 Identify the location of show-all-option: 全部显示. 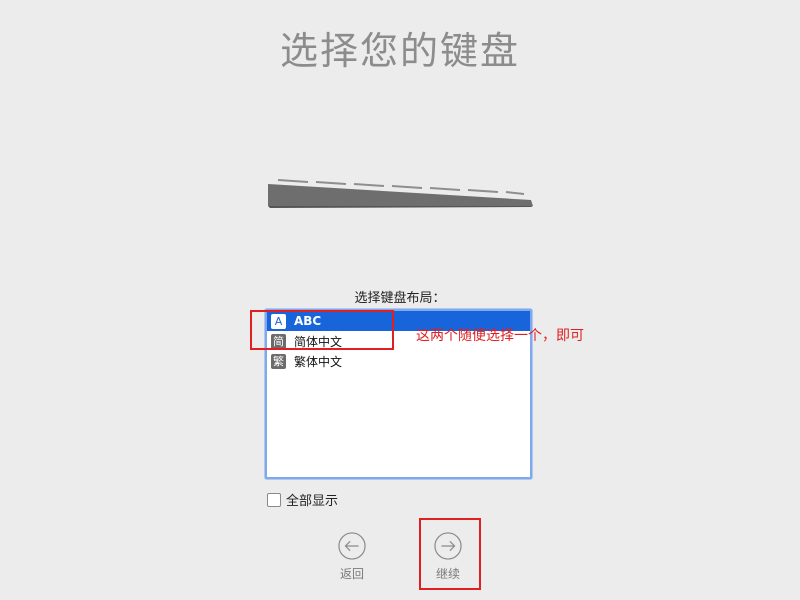
(302, 499).